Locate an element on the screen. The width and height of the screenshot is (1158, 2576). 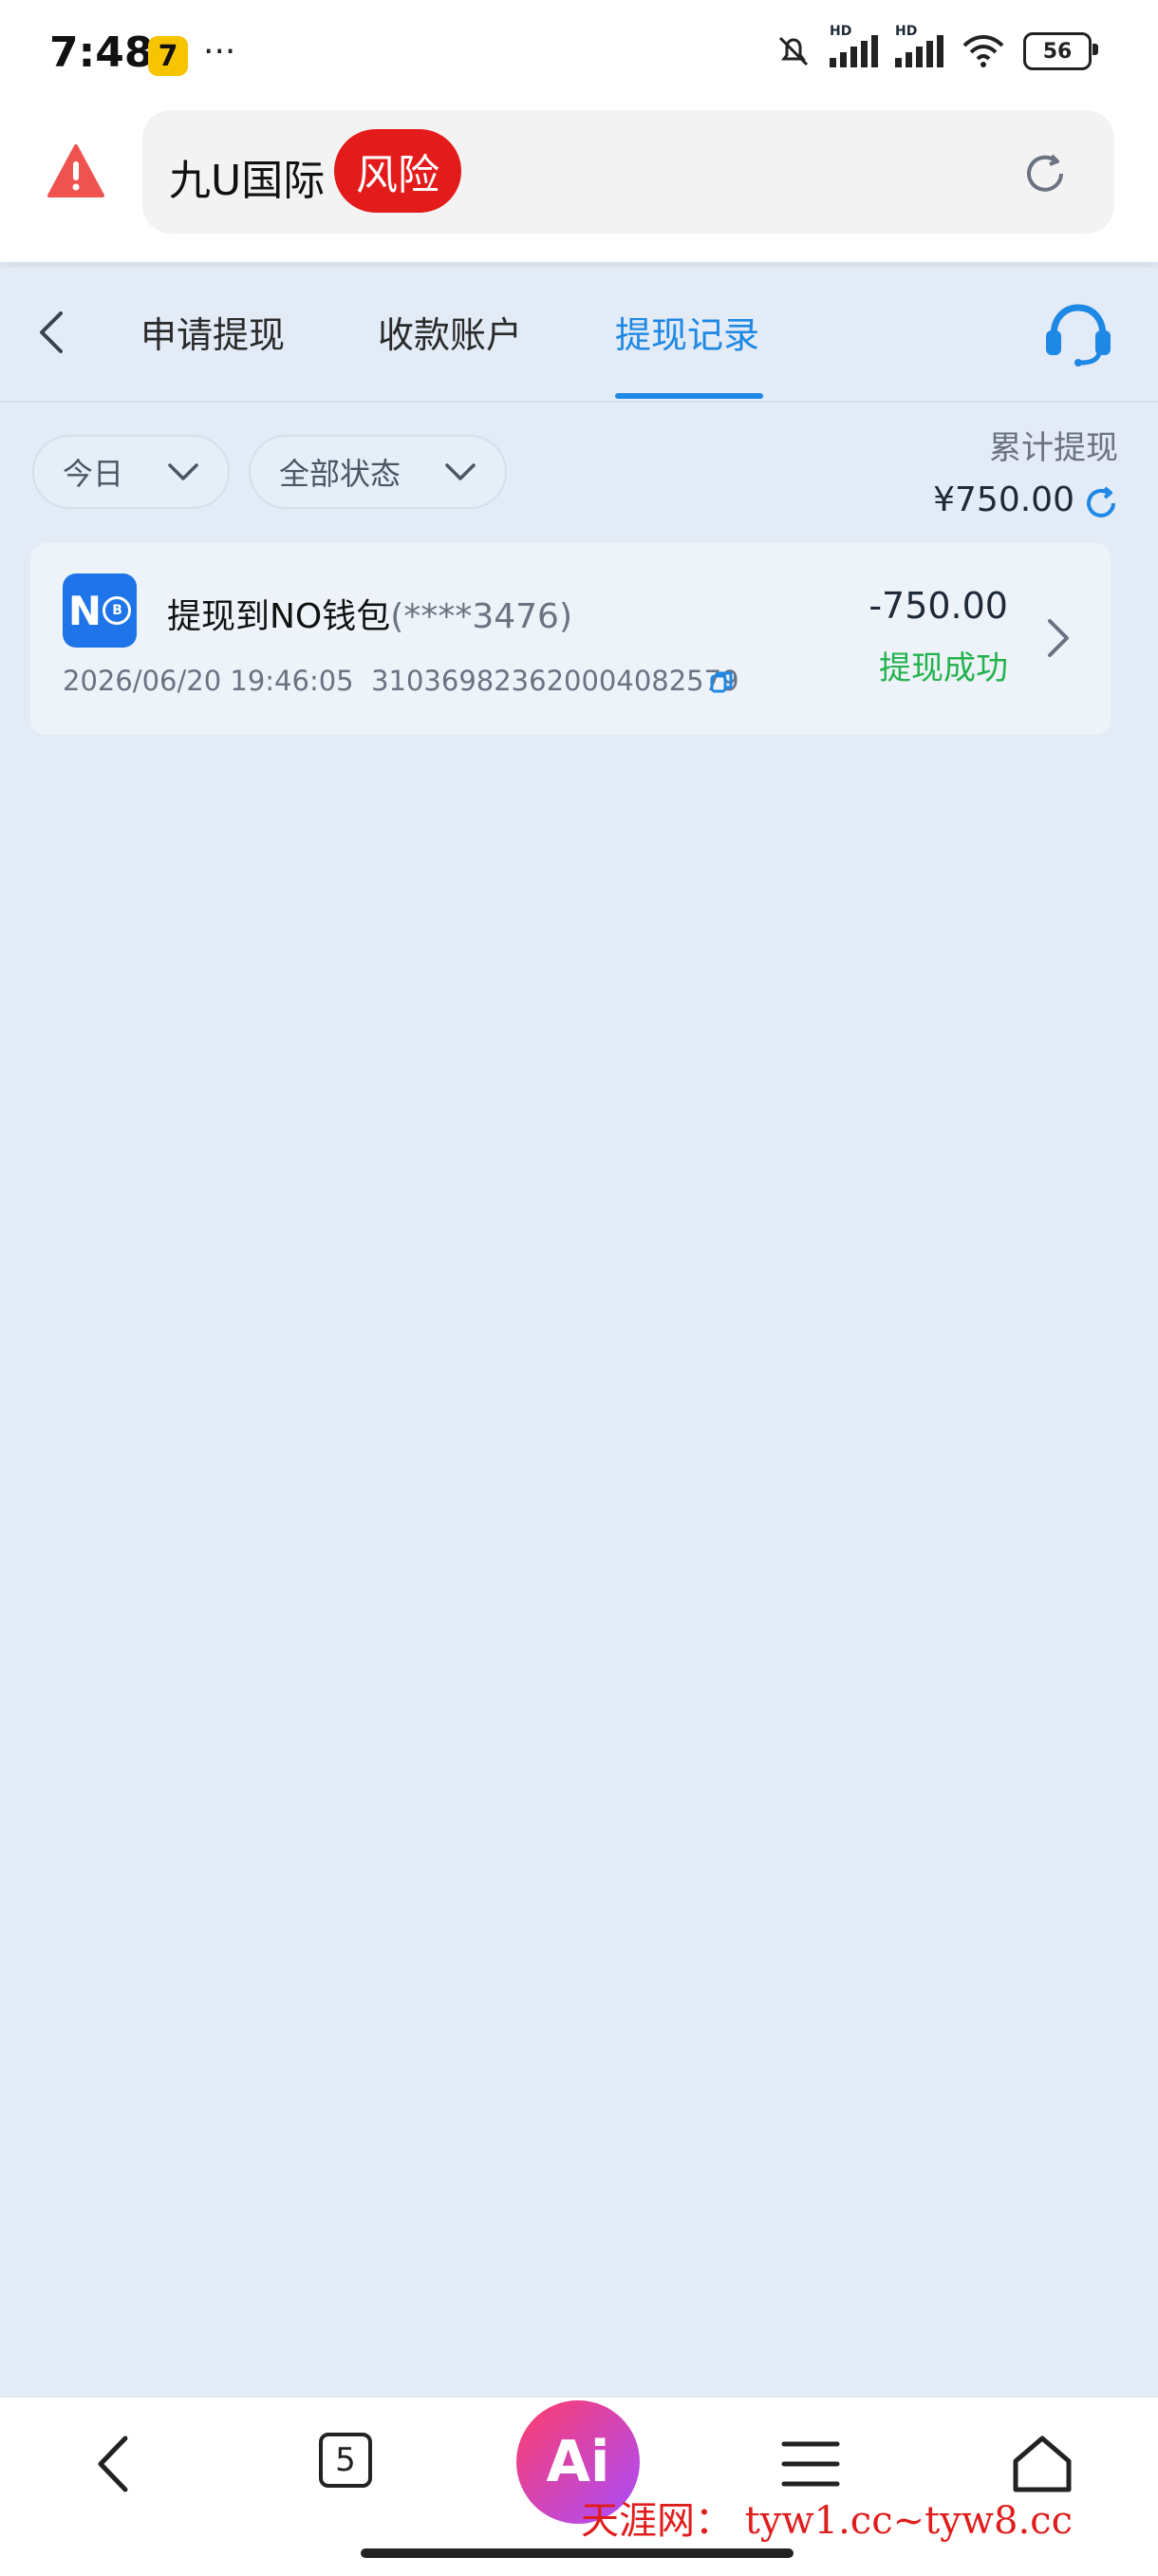
active-tab-indicator is located at coordinates (689, 396).